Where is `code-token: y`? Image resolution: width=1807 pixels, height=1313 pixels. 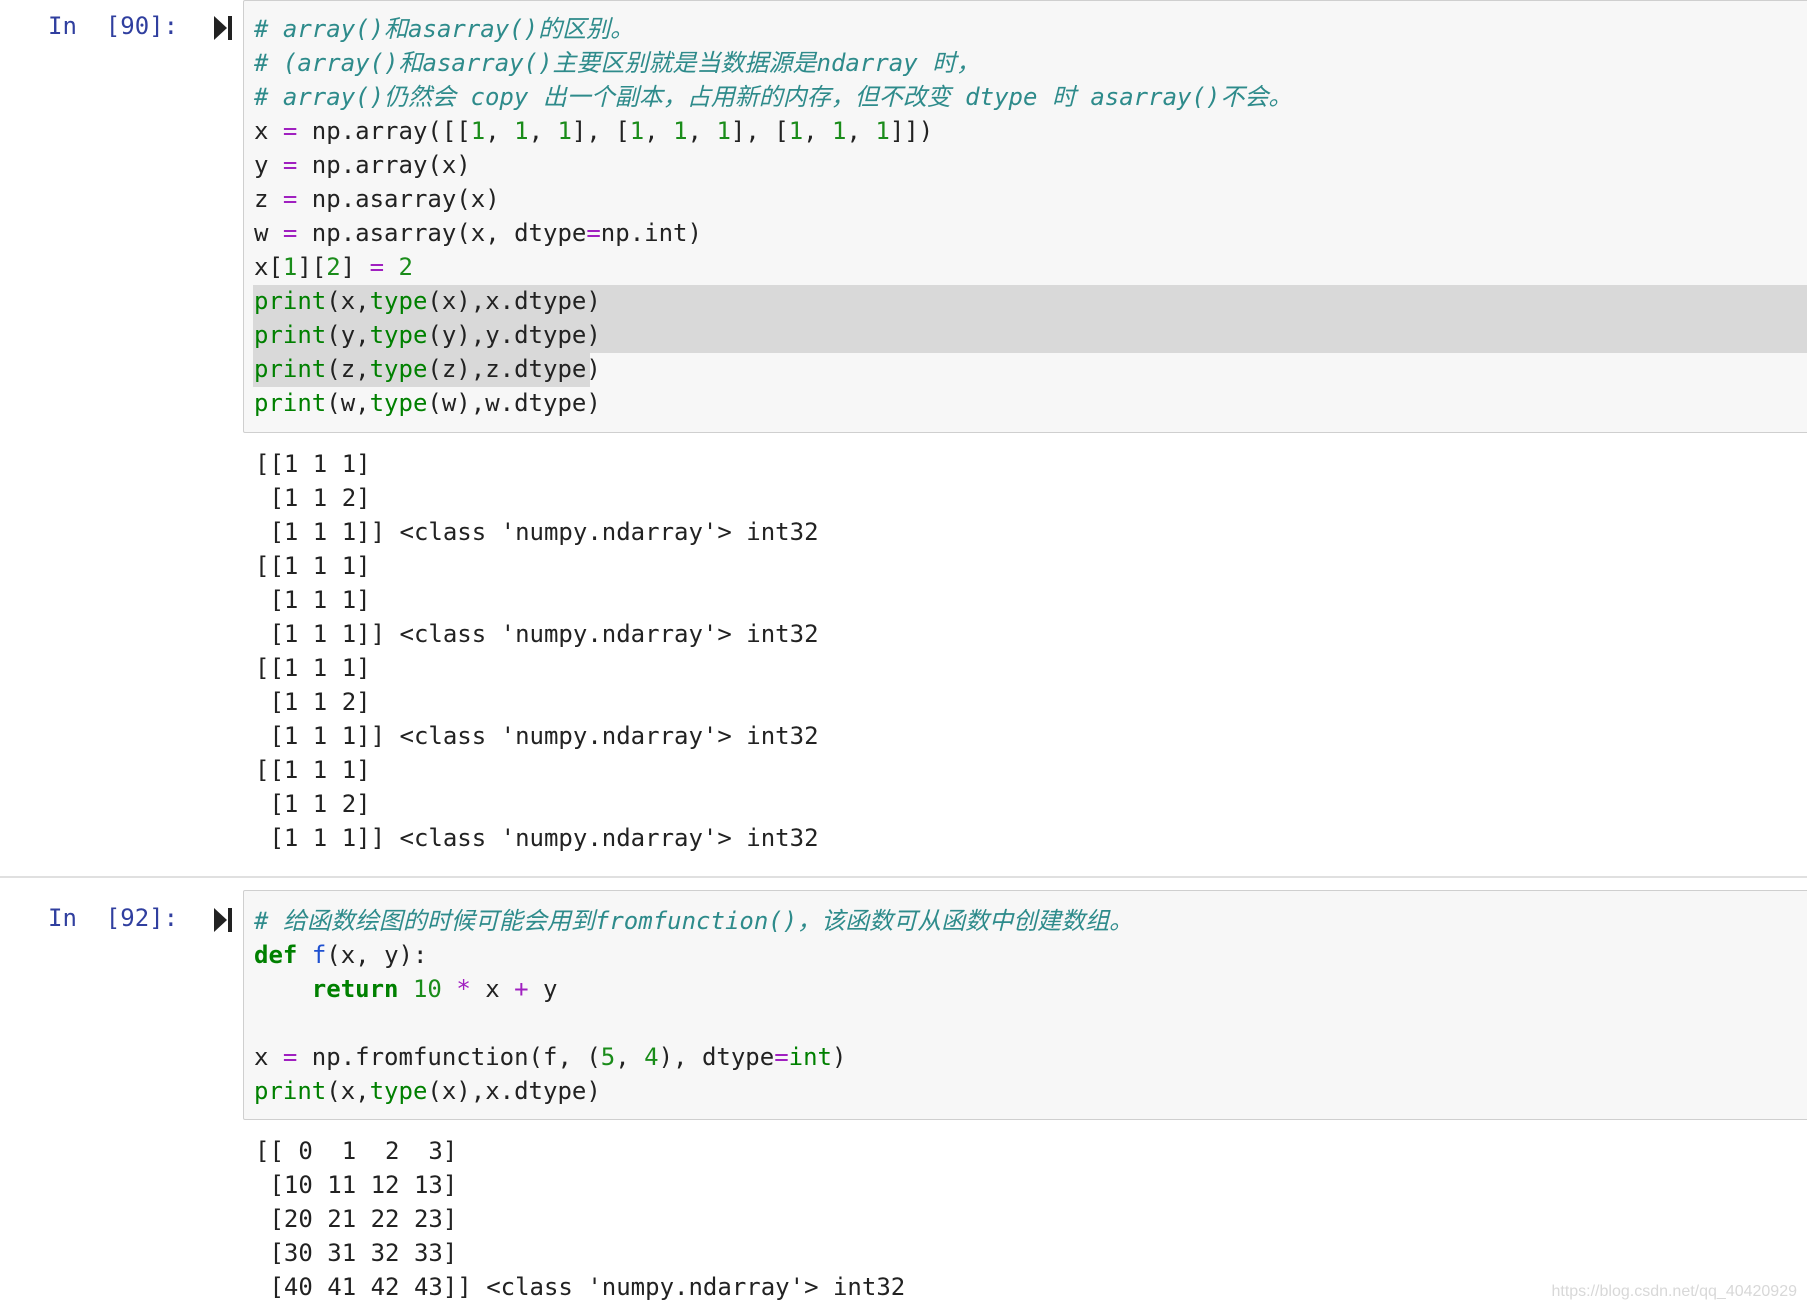
code-token: y is located at coordinates (268, 165).